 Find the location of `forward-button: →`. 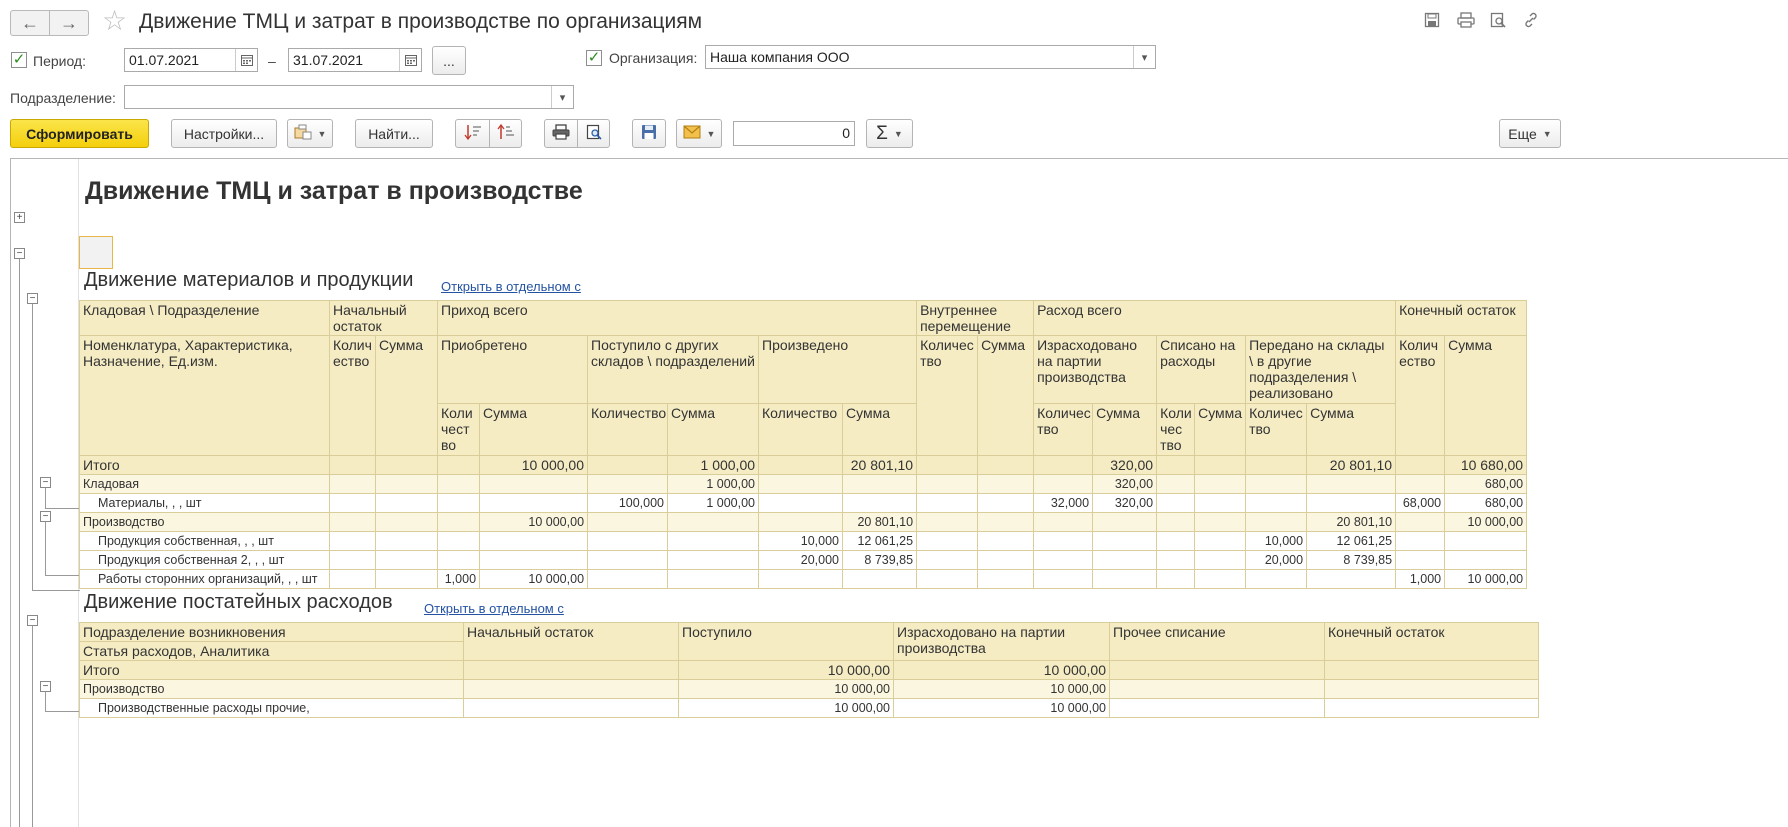

forward-button: → is located at coordinates (69, 23).